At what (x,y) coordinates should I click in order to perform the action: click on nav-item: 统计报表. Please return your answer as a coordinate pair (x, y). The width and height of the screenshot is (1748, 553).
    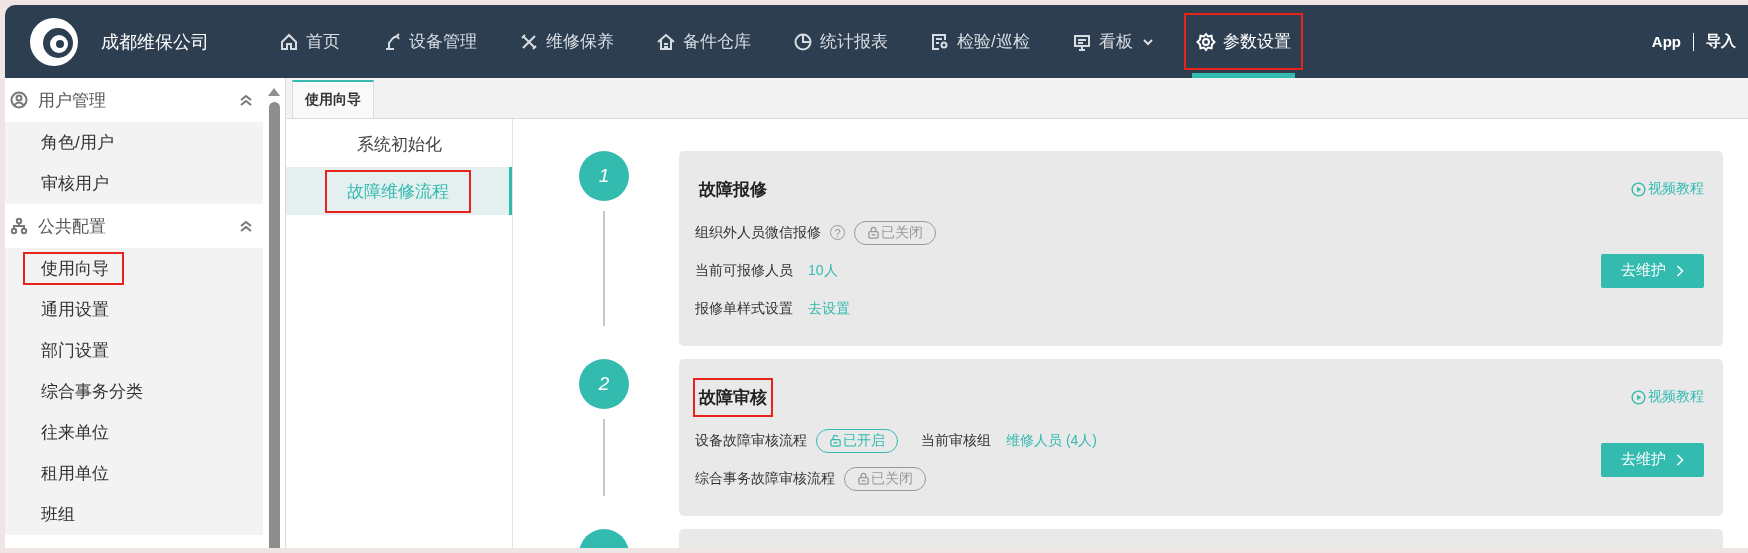
    Looking at the image, I should click on (840, 41).